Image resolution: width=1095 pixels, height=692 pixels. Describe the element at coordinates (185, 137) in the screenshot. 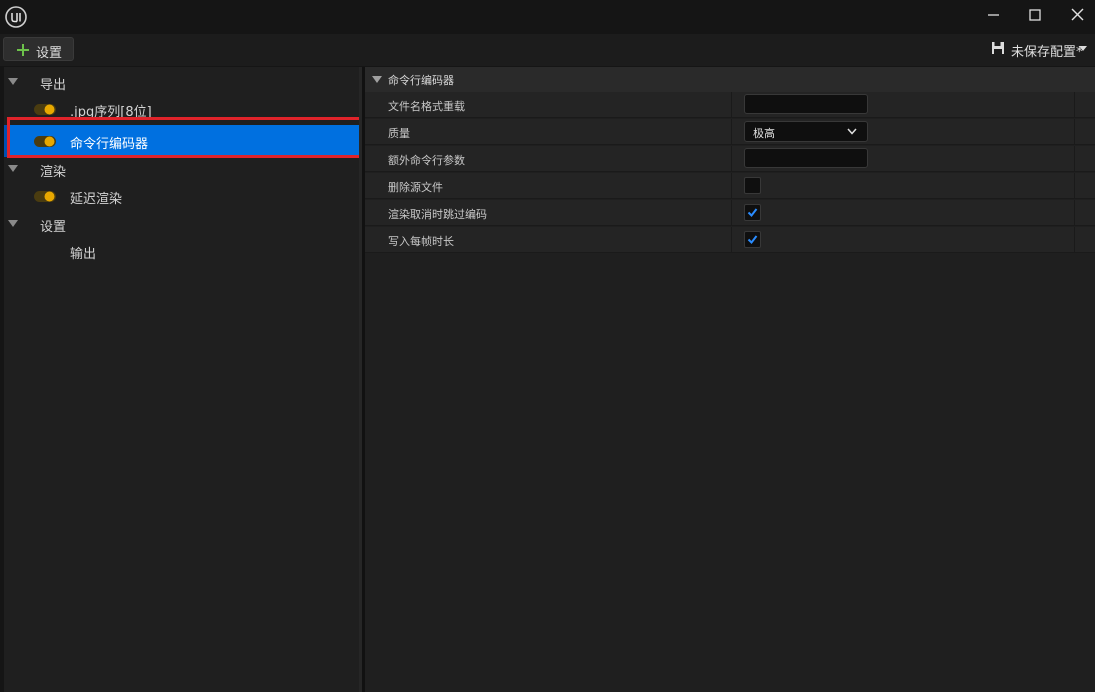

I see `highlight-annotation` at that location.